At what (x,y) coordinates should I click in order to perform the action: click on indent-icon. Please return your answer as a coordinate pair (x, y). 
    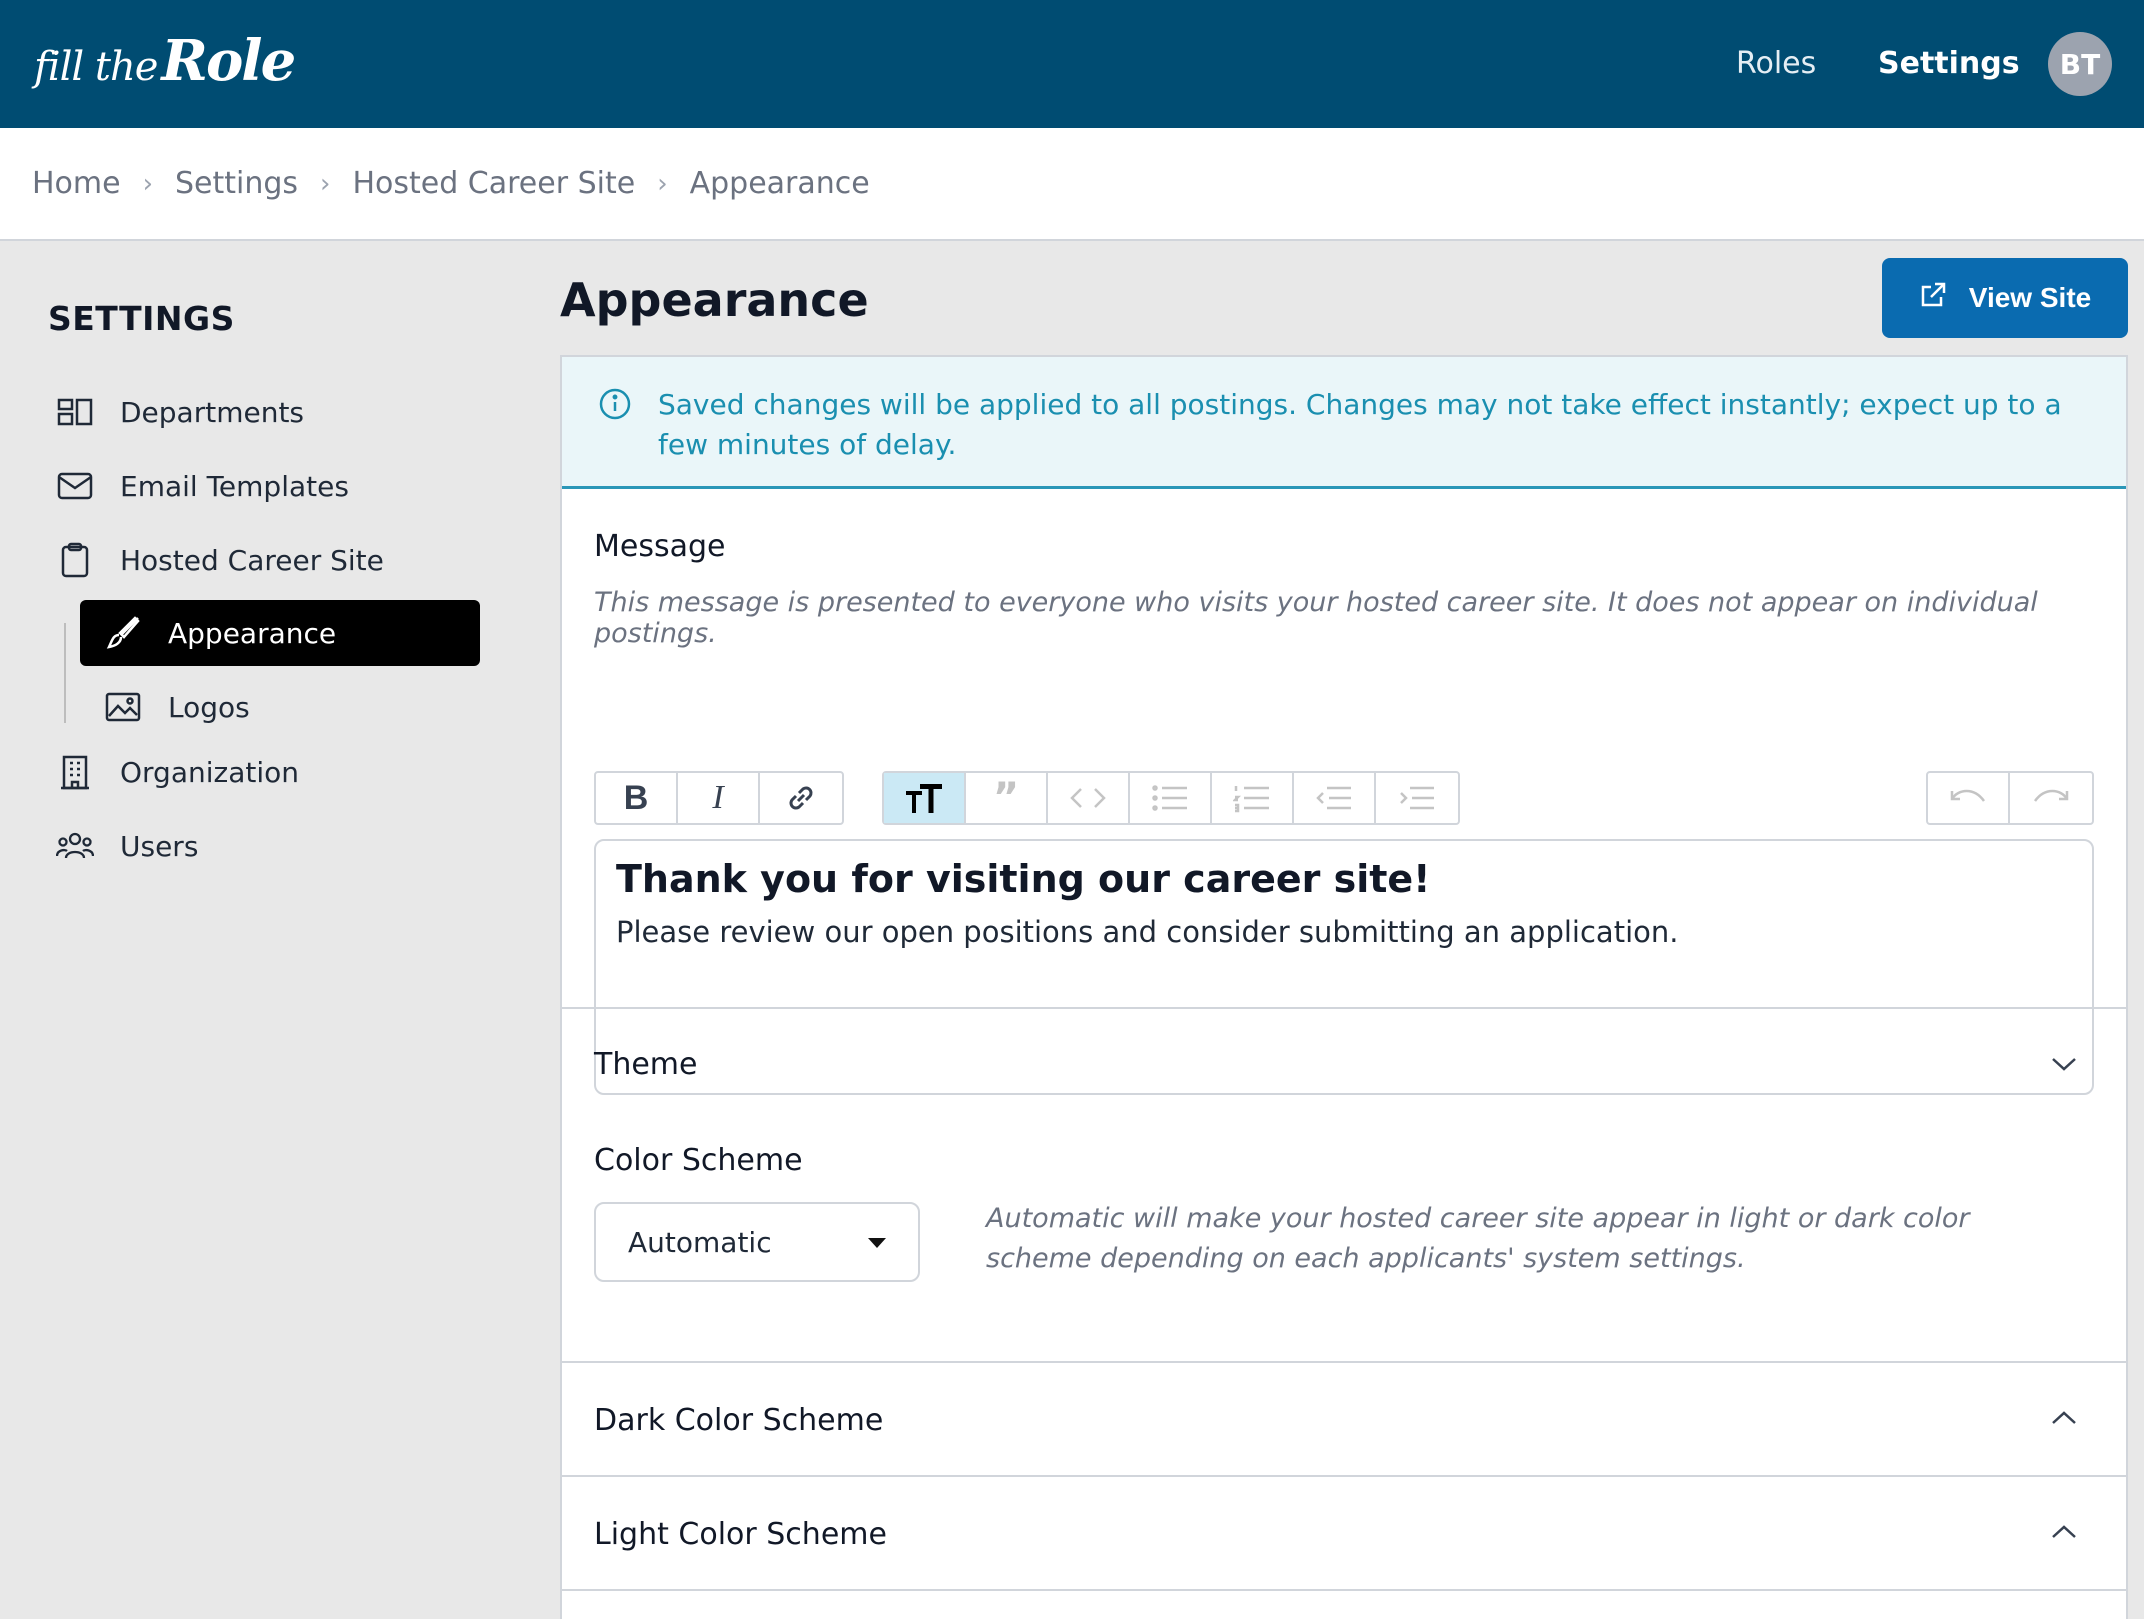
    Looking at the image, I should click on (1417, 798).